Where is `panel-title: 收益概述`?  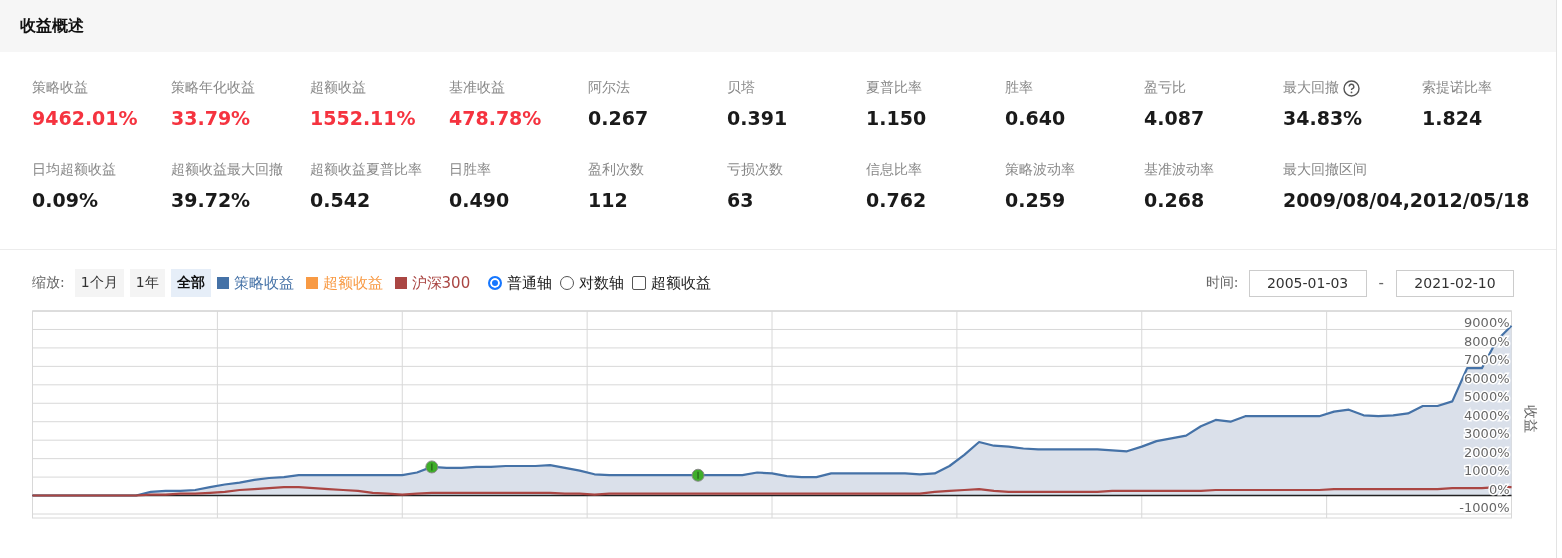 panel-title: 收益概述 is located at coordinates (52, 26).